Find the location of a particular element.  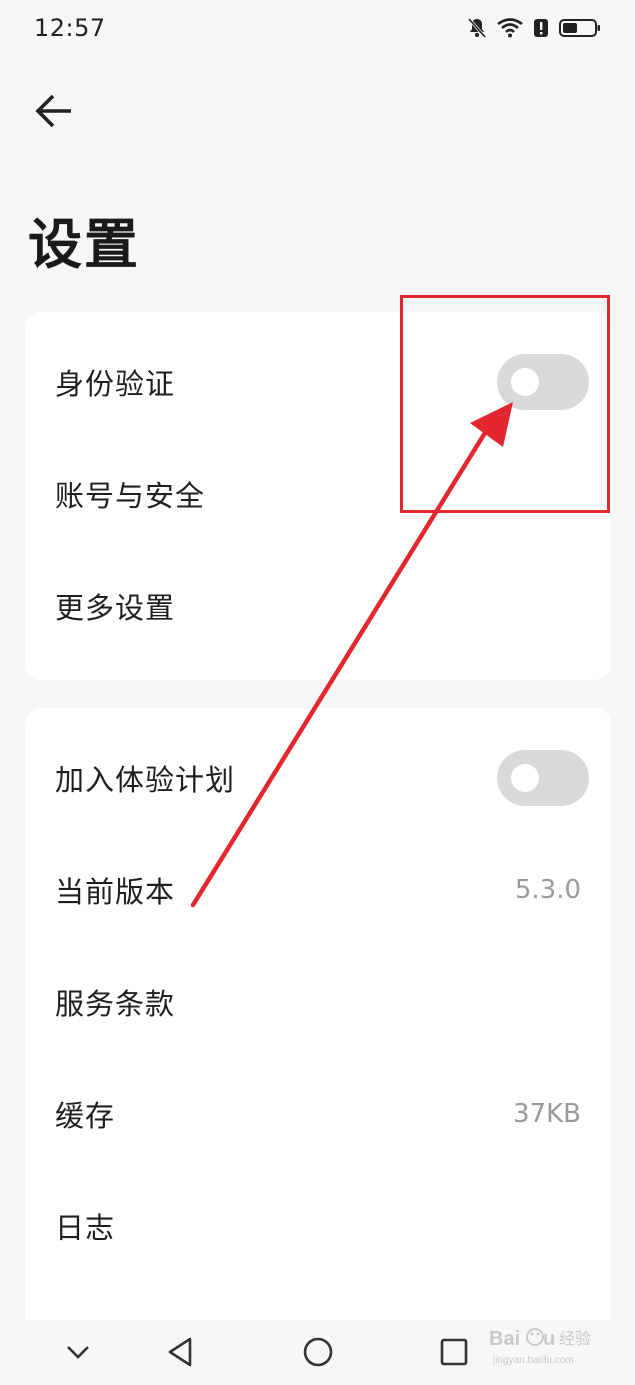

row-label: 缓存 is located at coordinates (85, 1116).